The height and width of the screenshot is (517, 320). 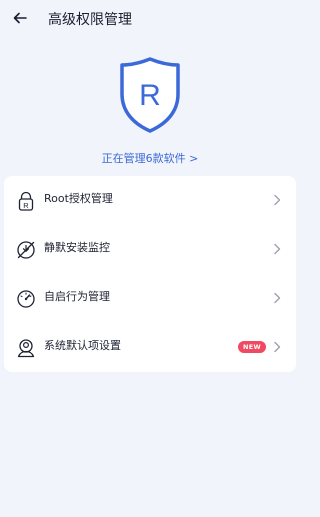 I want to click on shield-letter: R, so click(x=150, y=95).